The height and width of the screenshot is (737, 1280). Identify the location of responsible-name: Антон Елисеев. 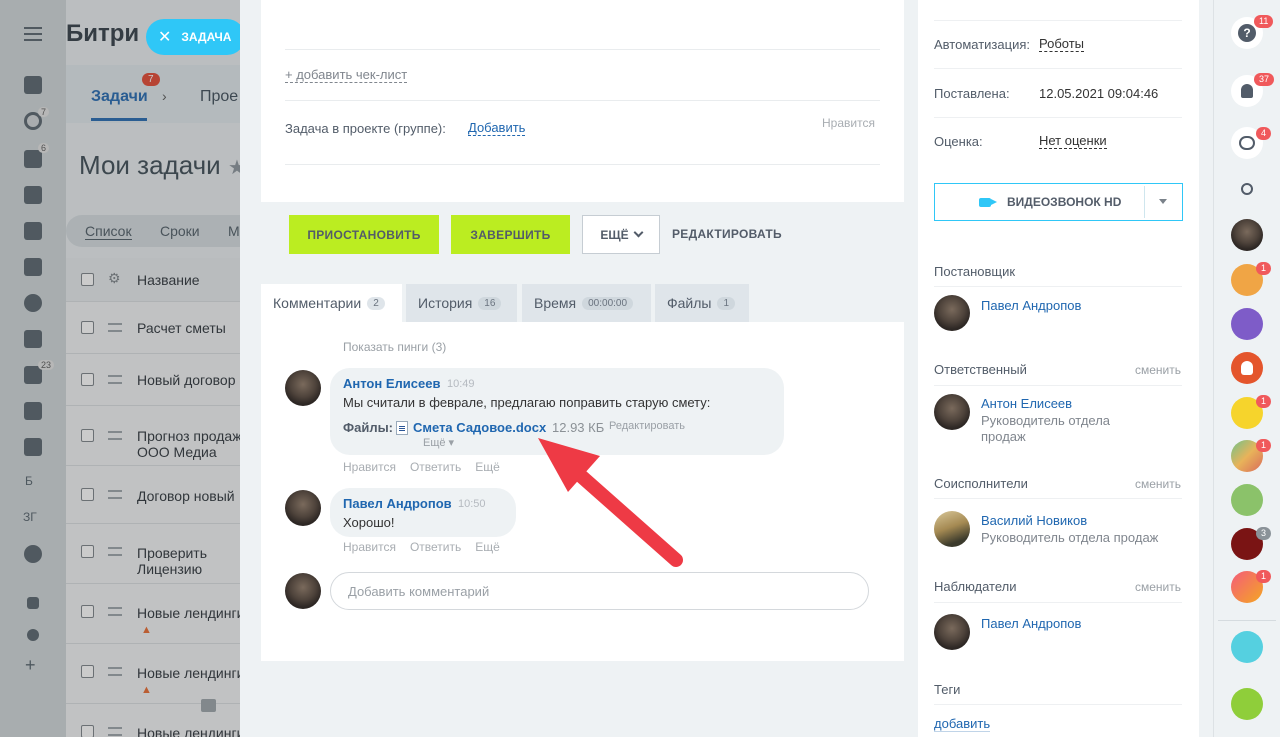
(1026, 403).